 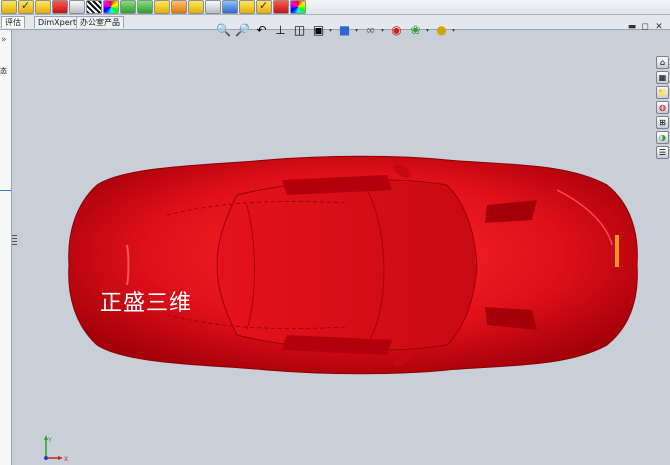 What do you see at coordinates (370, 30) in the screenshot?
I see `hide-show-items-icon: ∞` at bounding box center [370, 30].